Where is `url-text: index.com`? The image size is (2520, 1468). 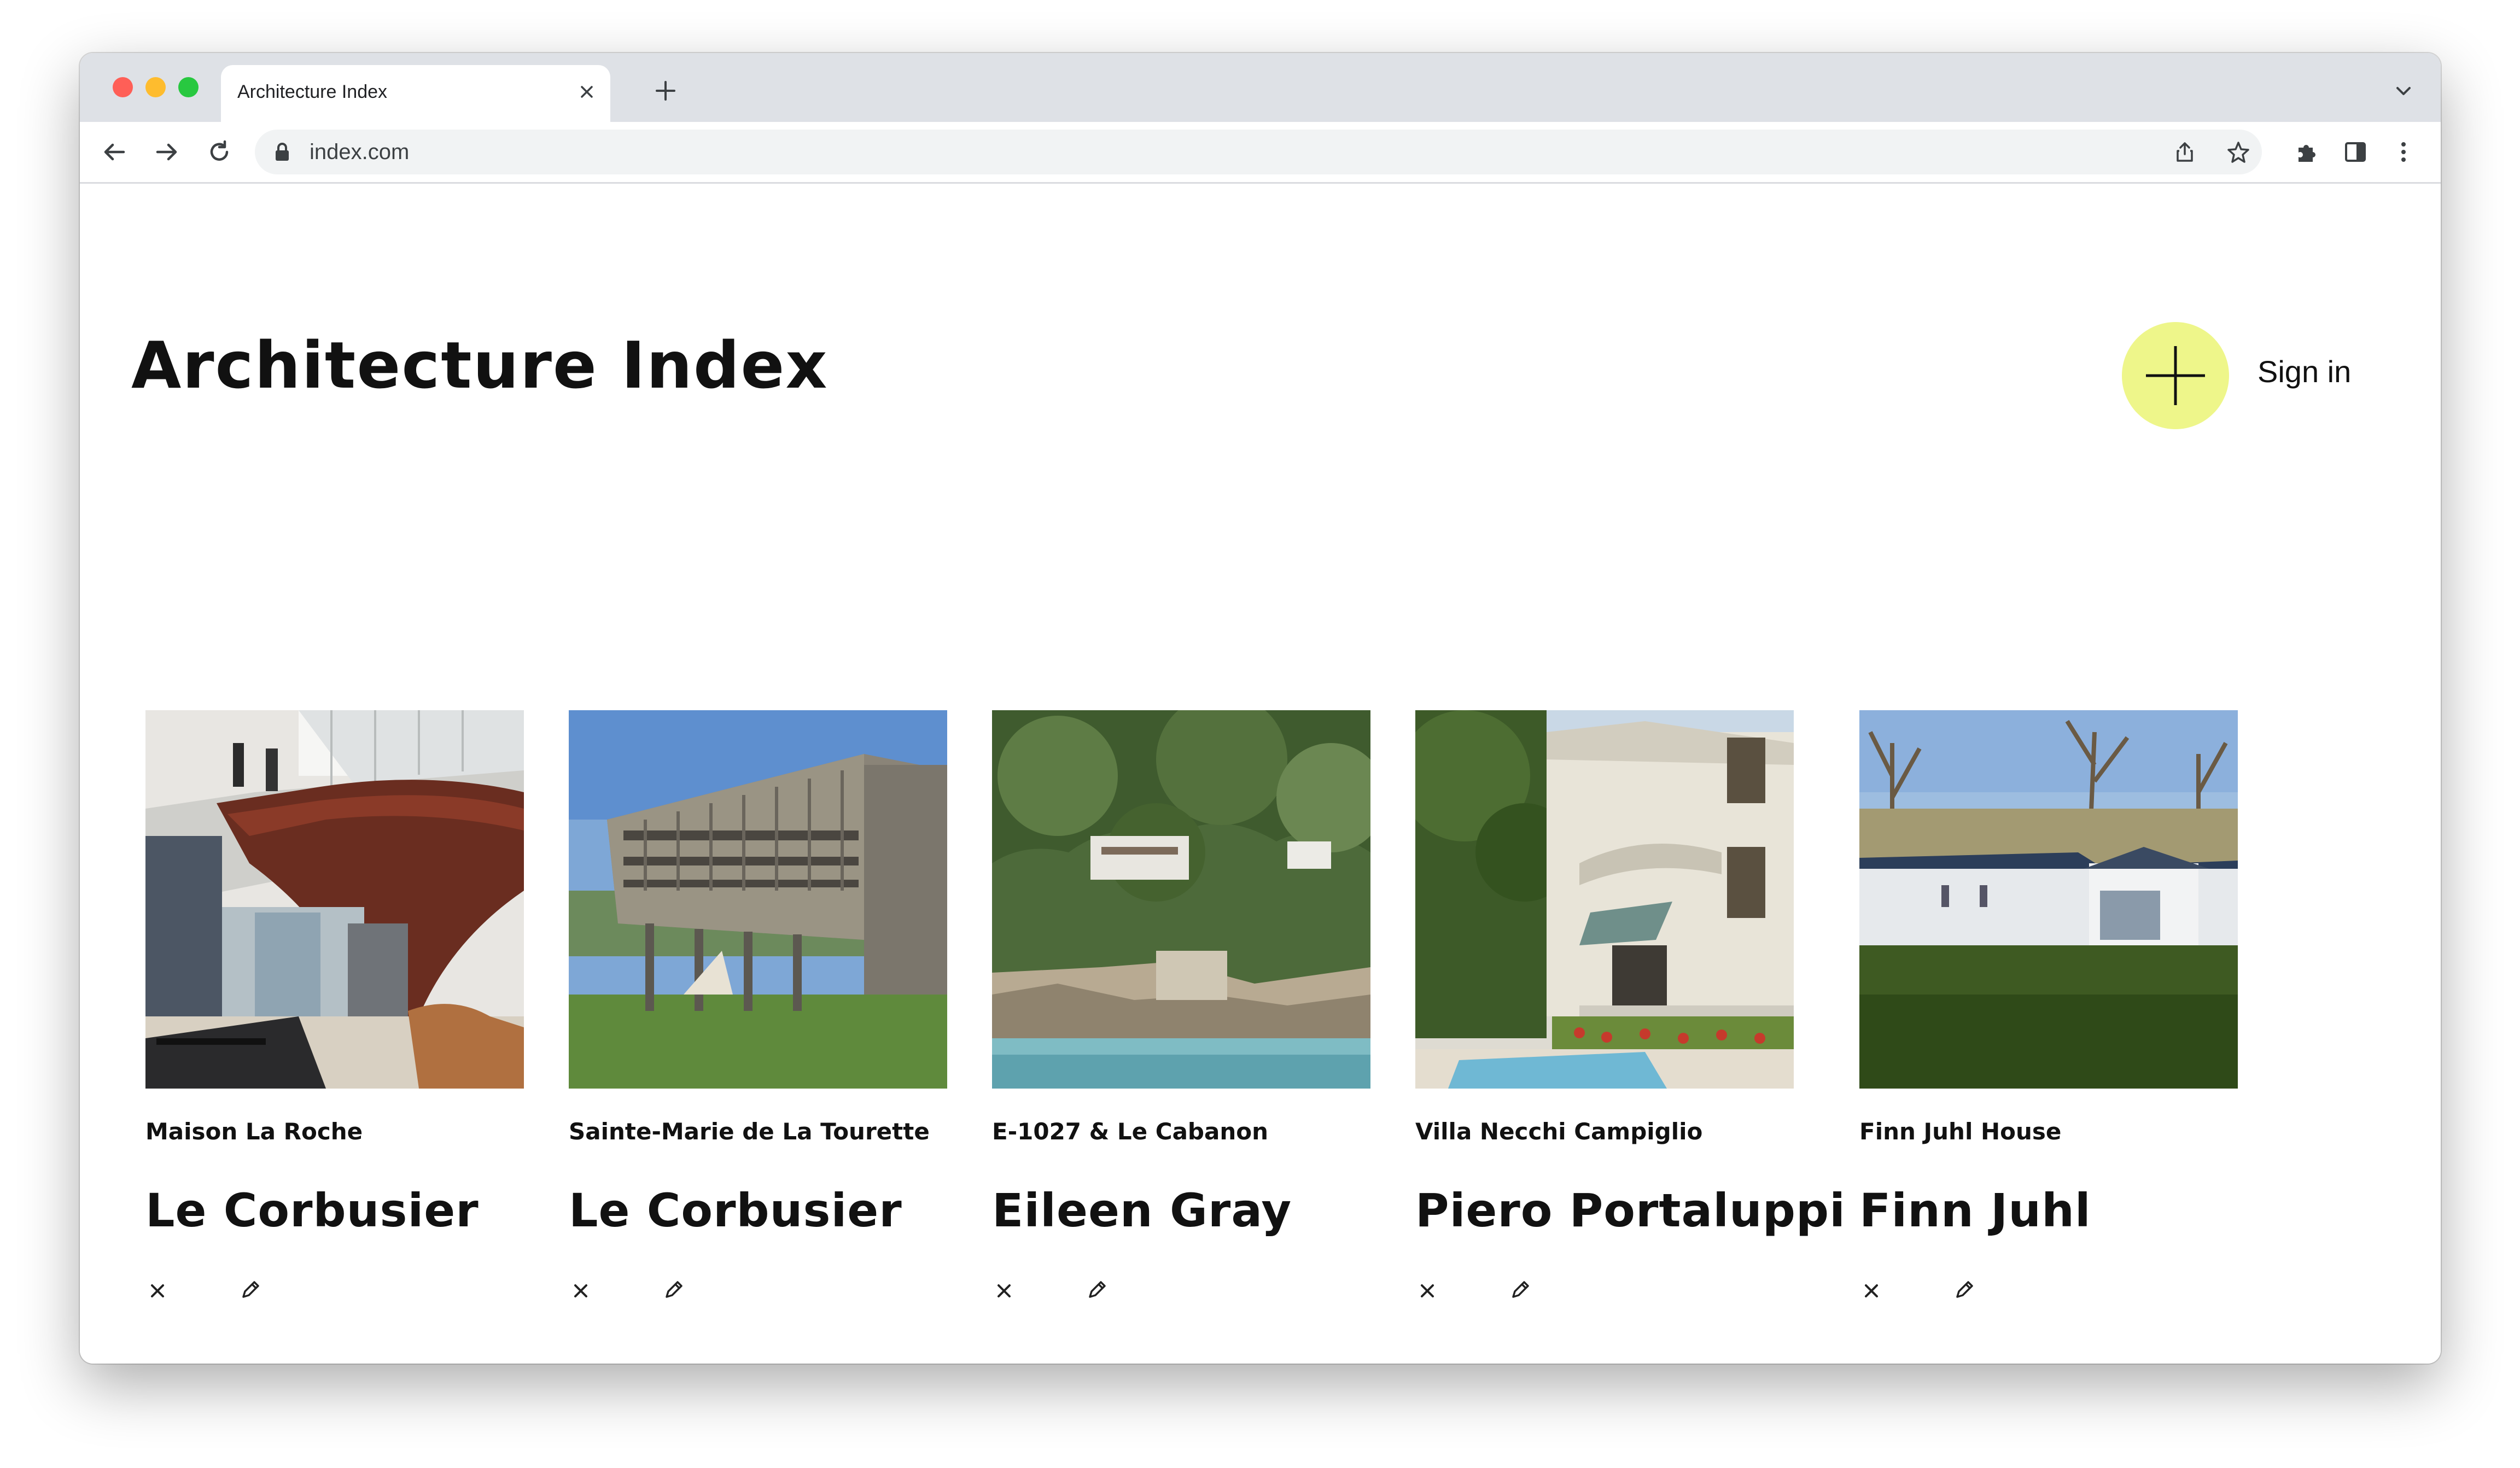
url-text: index.com is located at coordinates (360, 152).